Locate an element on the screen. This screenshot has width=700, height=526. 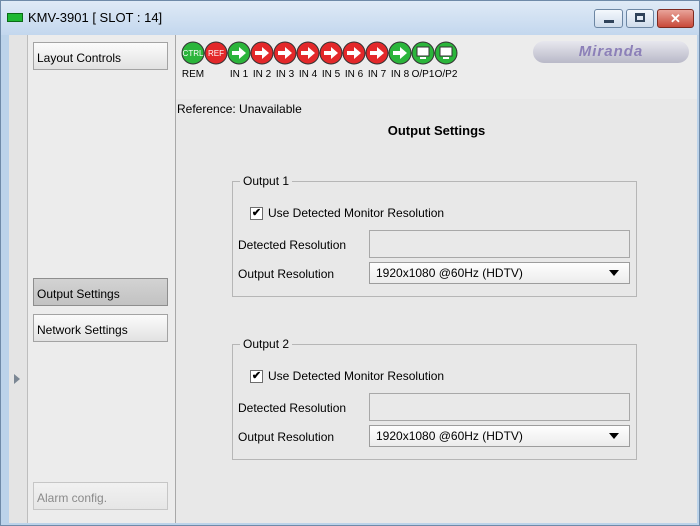
status-badge-icon: REF is located at coordinates (216, 53).